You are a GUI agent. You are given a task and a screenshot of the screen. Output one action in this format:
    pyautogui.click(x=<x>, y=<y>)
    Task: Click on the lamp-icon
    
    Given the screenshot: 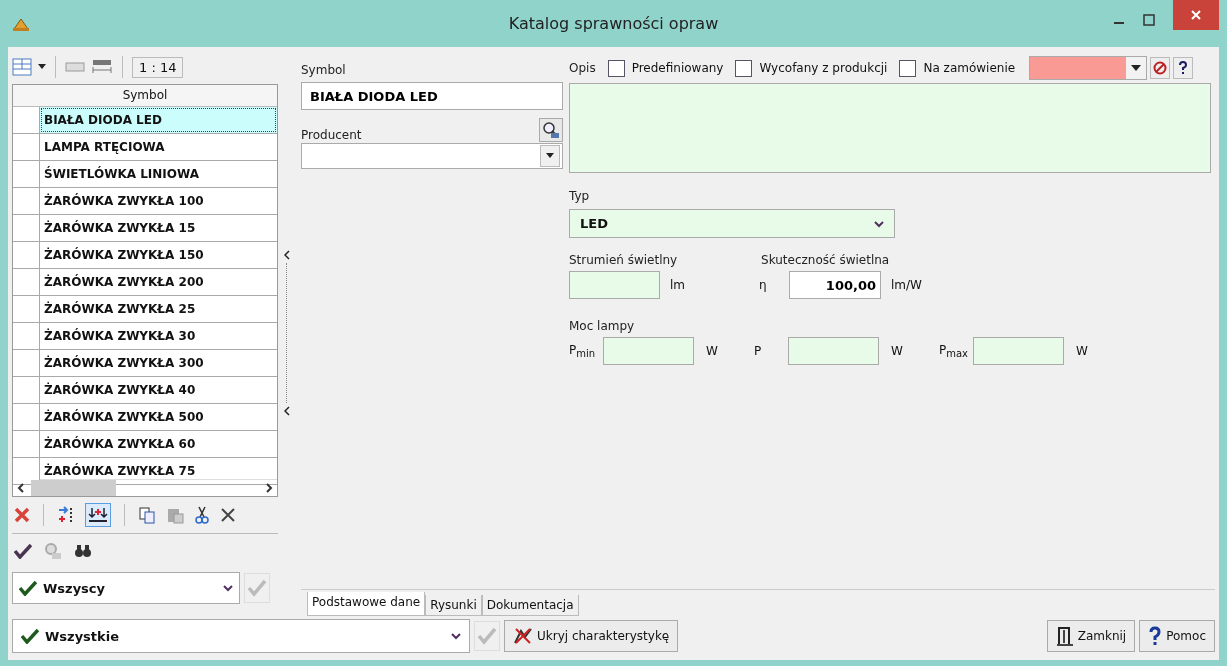 What is the action you would take?
    pyautogui.click(x=21, y=23)
    